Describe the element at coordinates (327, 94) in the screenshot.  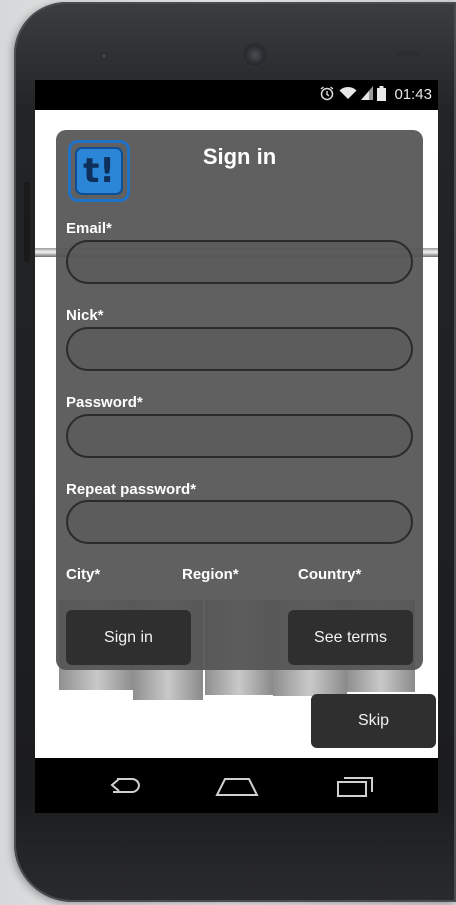
I see `alarm-clock-icon` at that location.